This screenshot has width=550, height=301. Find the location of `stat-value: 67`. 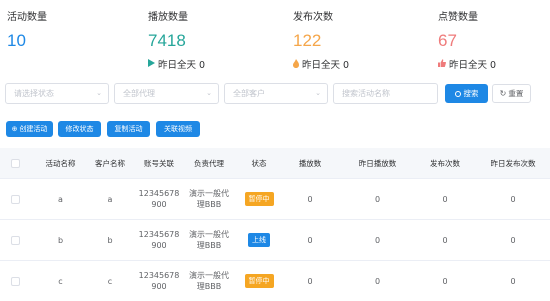

stat-value: 67 is located at coordinates (447, 40).